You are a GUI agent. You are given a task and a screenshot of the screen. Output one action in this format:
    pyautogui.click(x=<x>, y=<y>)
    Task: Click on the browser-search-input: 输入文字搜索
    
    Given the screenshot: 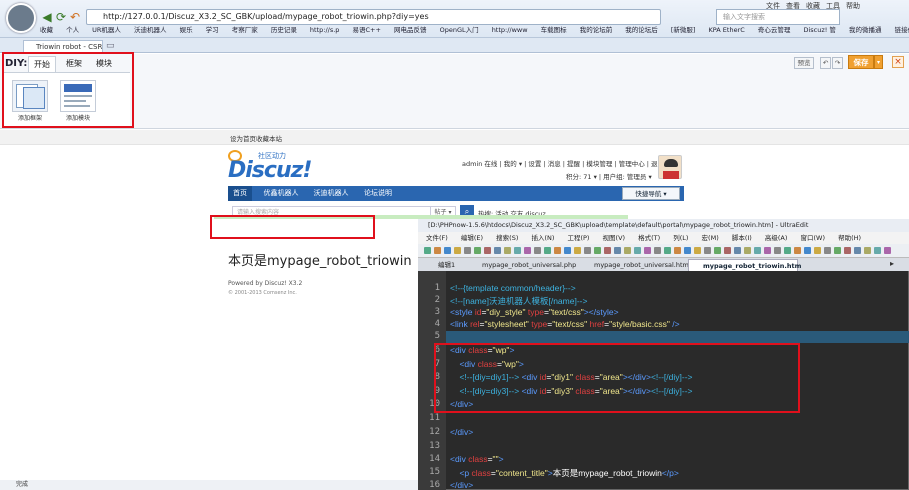 What is the action you would take?
    pyautogui.click(x=778, y=17)
    